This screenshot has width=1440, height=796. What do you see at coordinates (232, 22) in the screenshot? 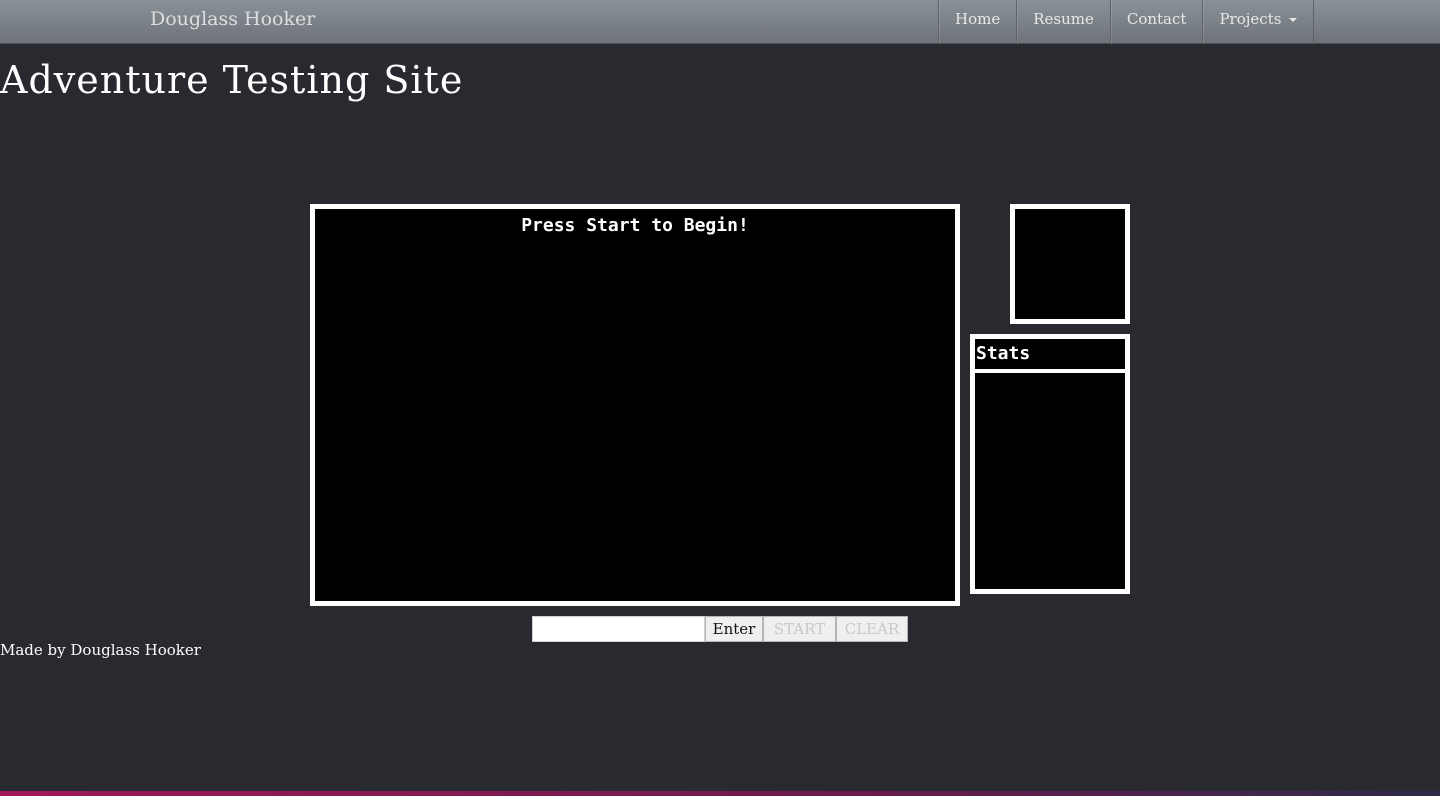
I see `brand-link: Douglass Hooker` at bounding box center [232, 22].